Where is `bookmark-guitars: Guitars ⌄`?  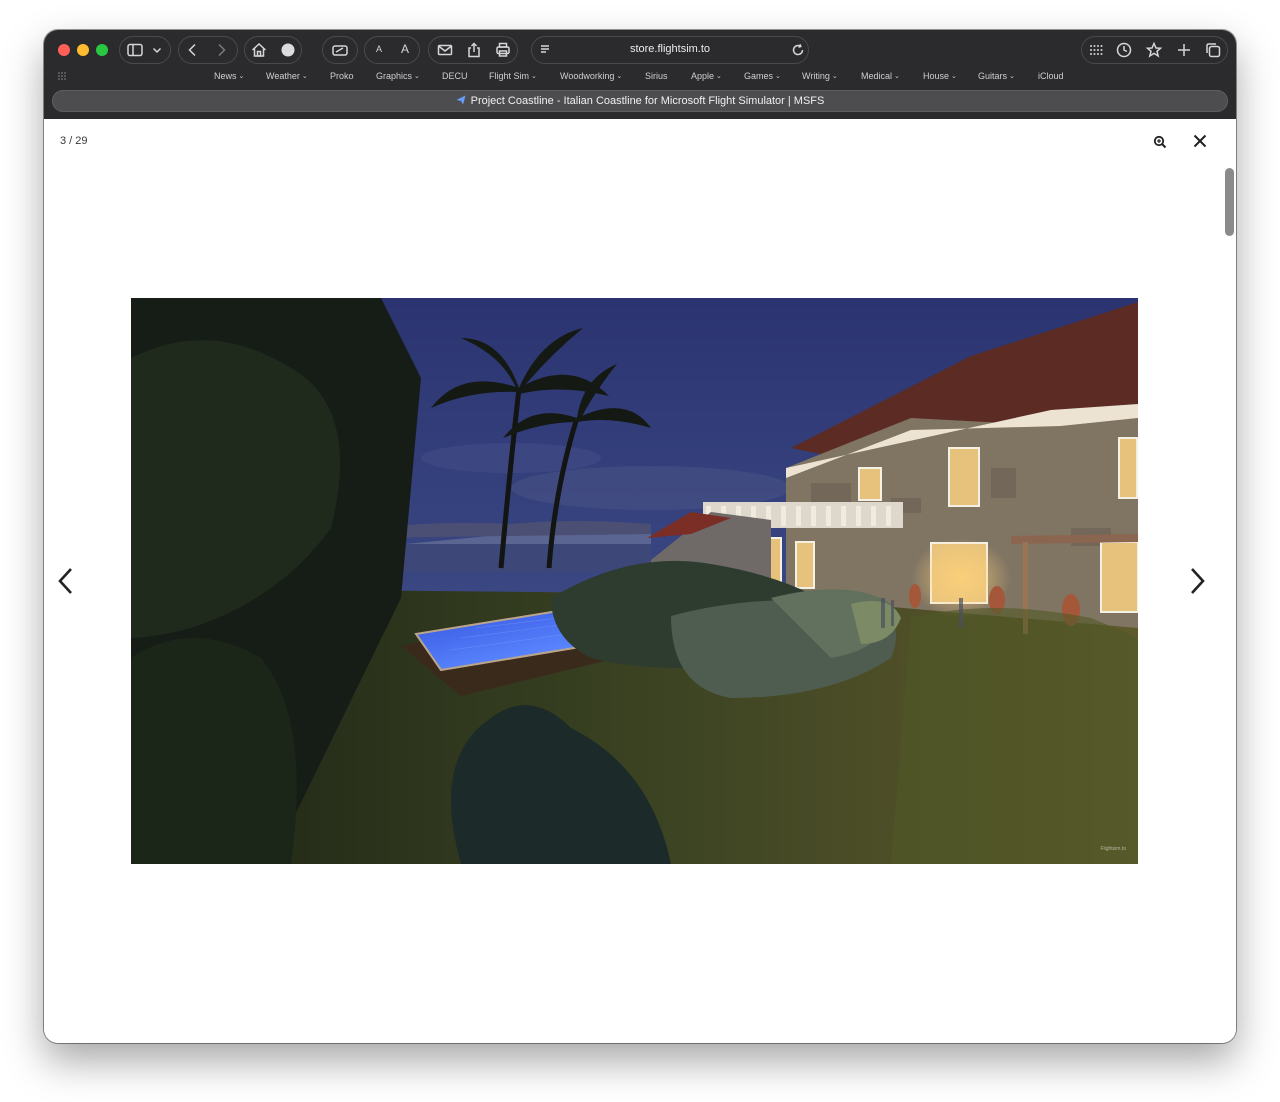 bookmark-guitars: Guitars ⌄ is located at coordinates (996, 76).